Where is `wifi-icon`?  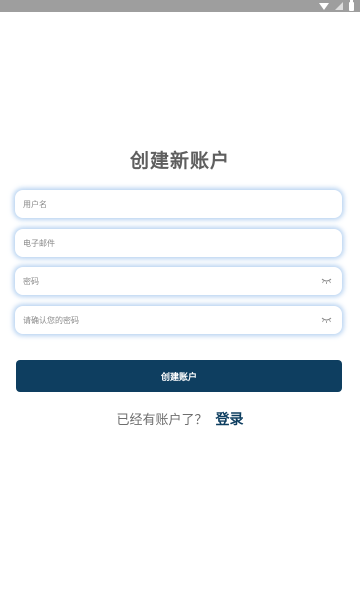 wifi-icon is located at coordinates (324, 6).